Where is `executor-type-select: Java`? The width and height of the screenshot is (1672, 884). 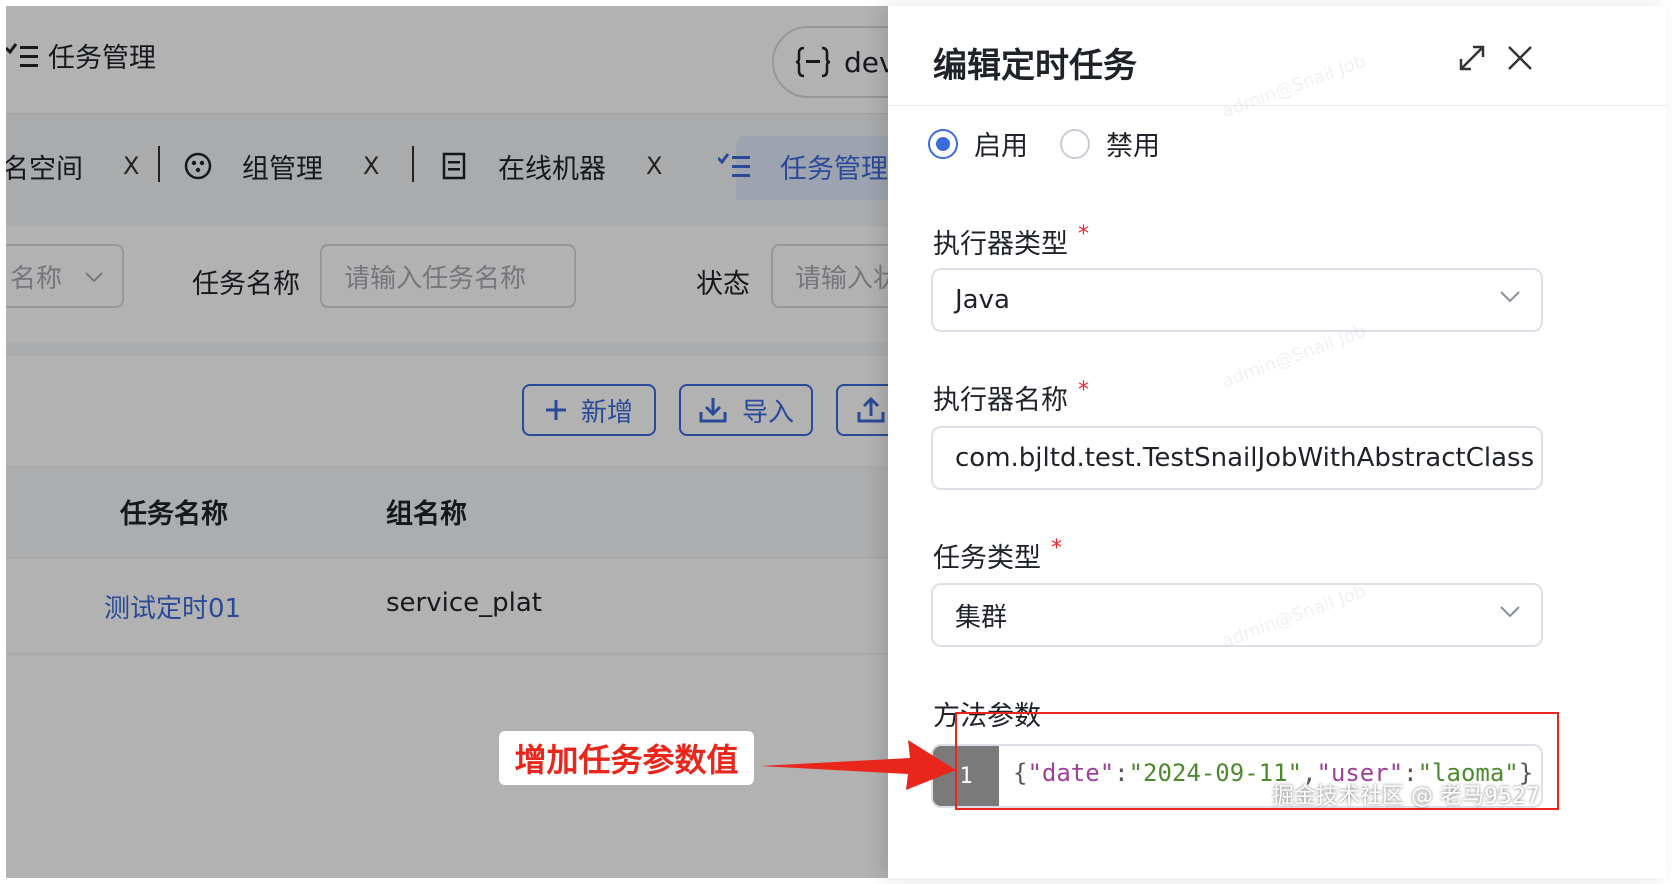 executor-type-select: Java is located at coordinates (1237, 300).